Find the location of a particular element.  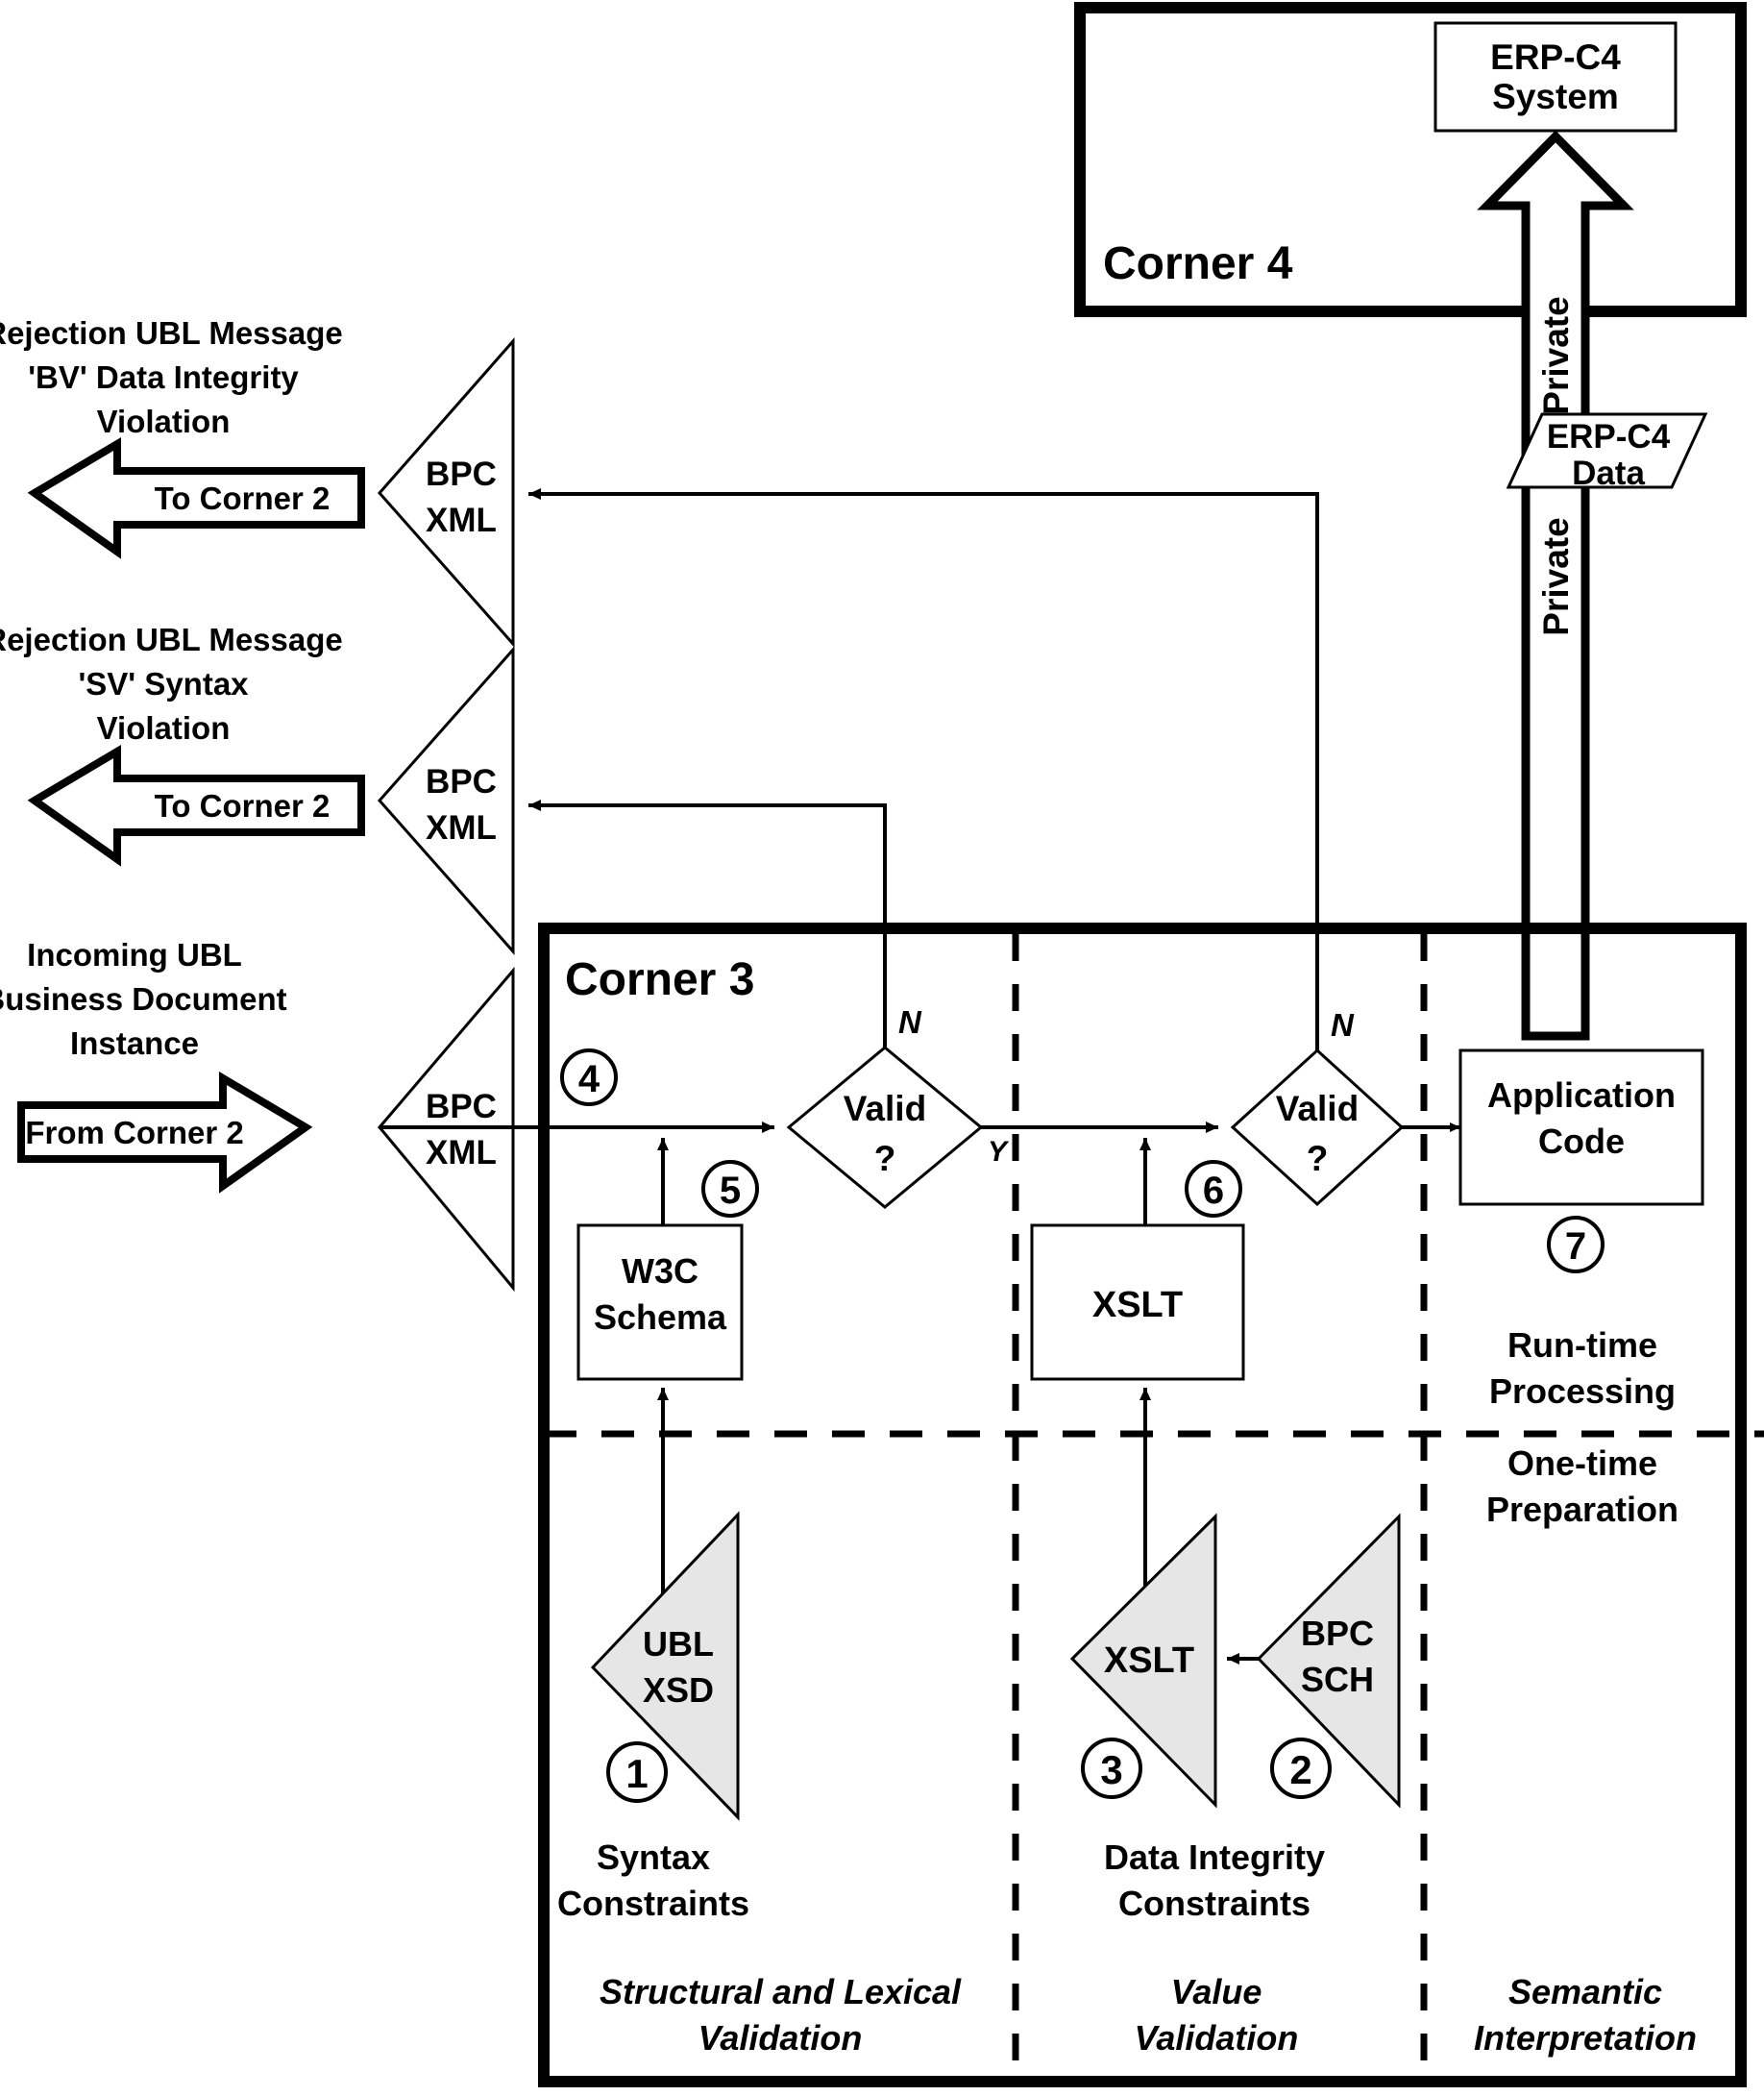

step-1-number: 1 is located at coordinates (636, 1773).